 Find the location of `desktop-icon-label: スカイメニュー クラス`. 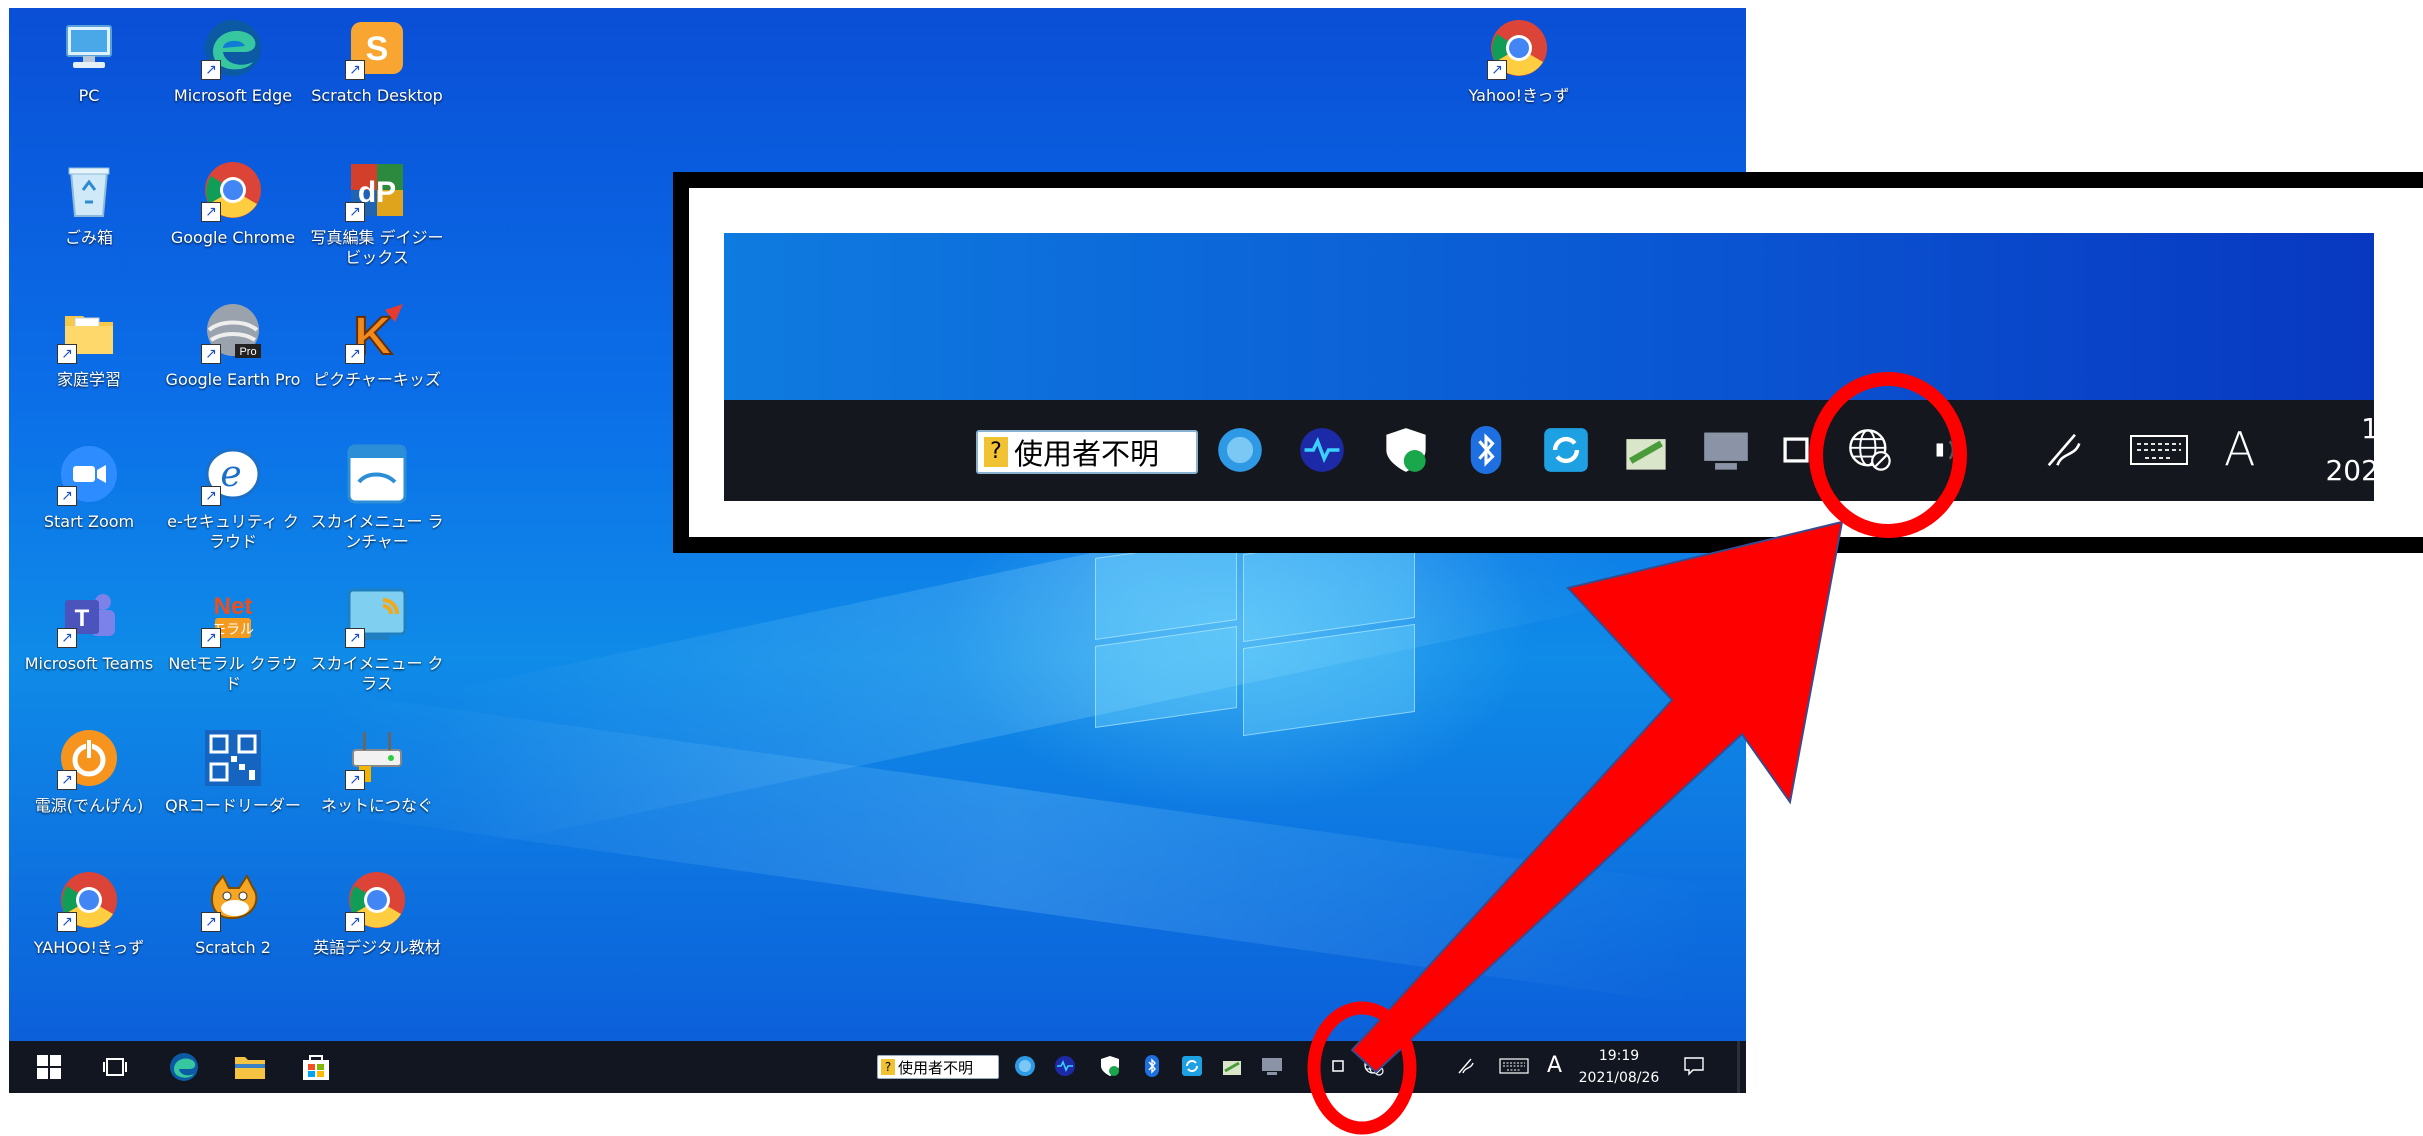

desktop-icon-label: スカイメニュー クラス is located at coordinates (377, 673).